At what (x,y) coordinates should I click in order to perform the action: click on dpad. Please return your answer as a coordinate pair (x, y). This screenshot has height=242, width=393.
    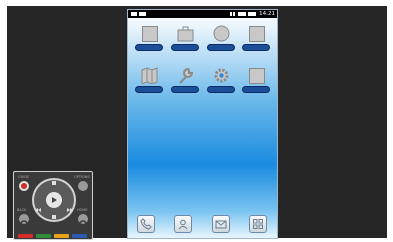
    Looking at the image, I should click on (54, 200).